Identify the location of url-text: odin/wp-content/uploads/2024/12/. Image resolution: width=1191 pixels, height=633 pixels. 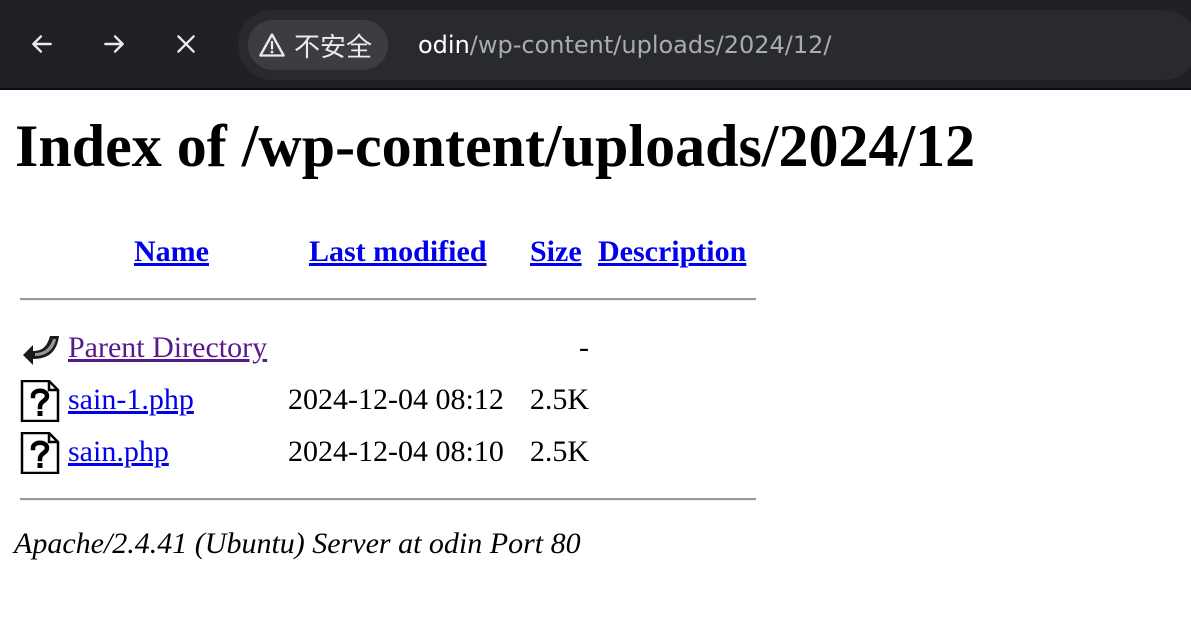
(625, 45).